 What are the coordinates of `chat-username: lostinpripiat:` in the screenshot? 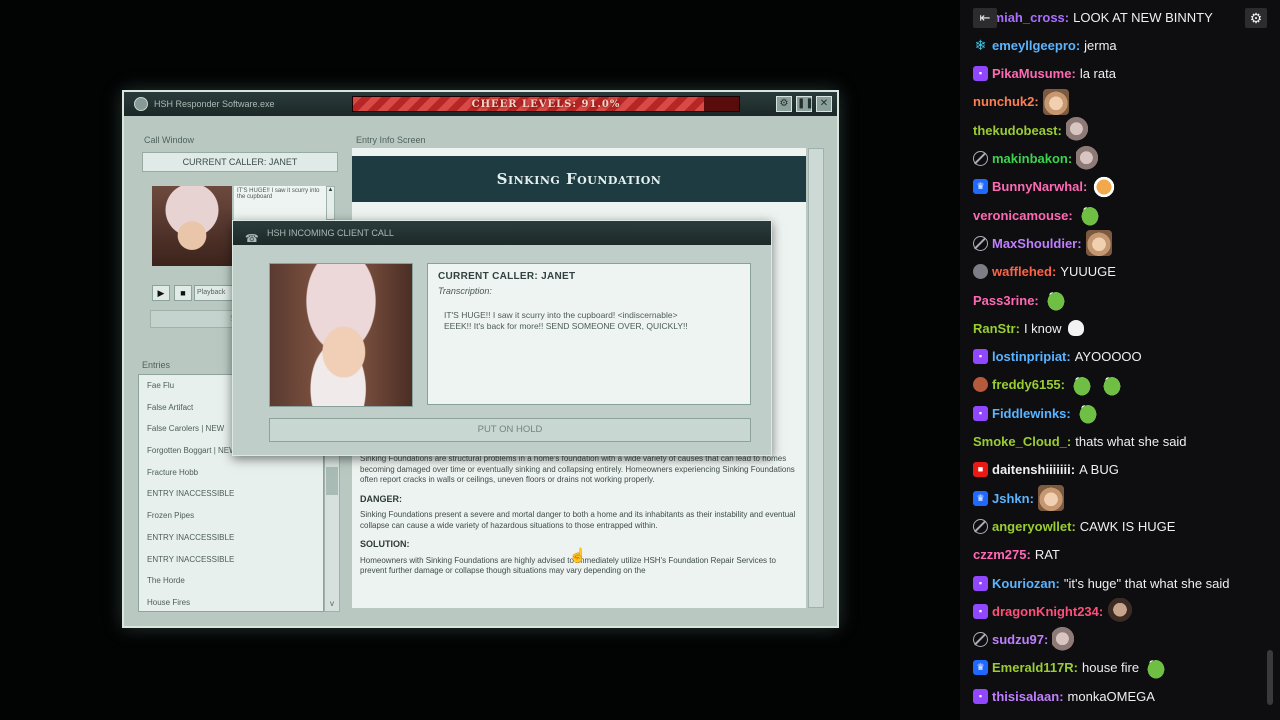 It's located at (1031, 356).